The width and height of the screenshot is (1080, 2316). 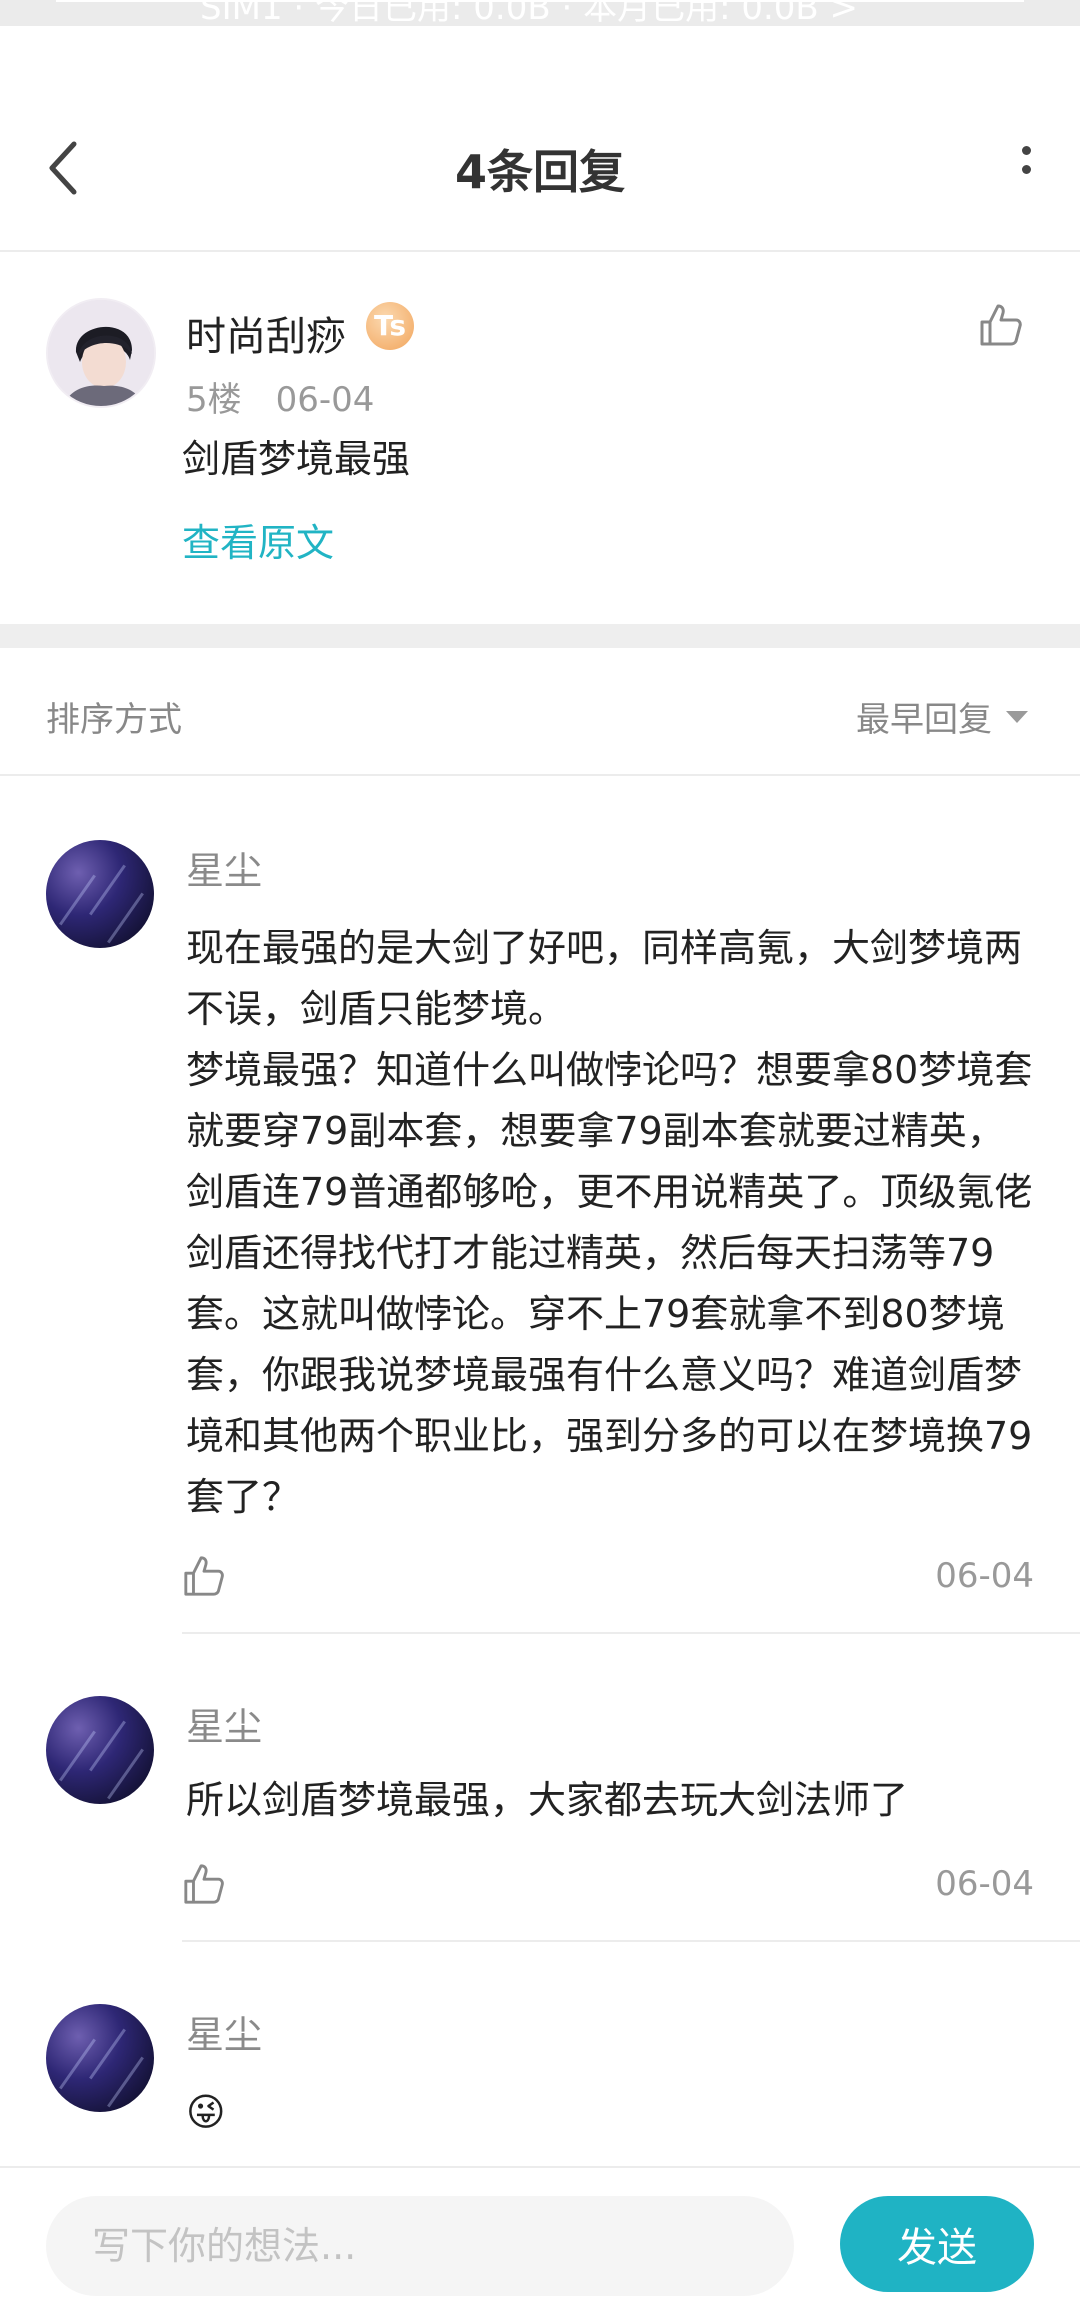 What do you see at coordinates (924, 720) in the screenshot?
I see `sort-value: 最早回复` at bounding box center [924, 720].